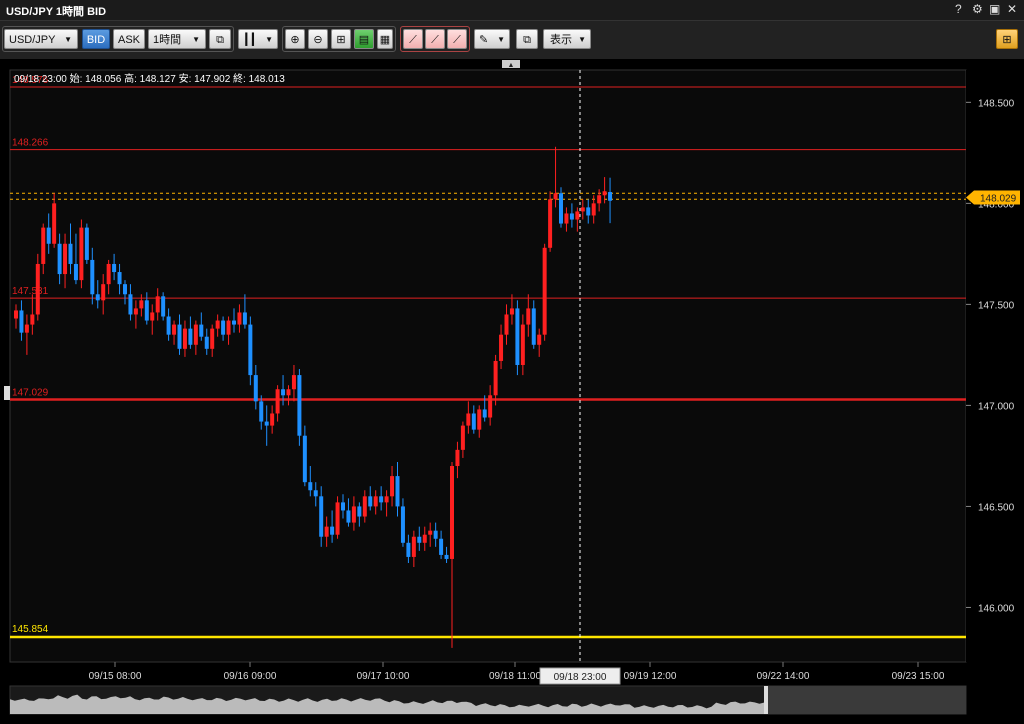 The width and height of the screenshot is (1024, 724). Describe the element at coordinates (766, 700) in the screenshot. I see `navigator-handle` at that location.